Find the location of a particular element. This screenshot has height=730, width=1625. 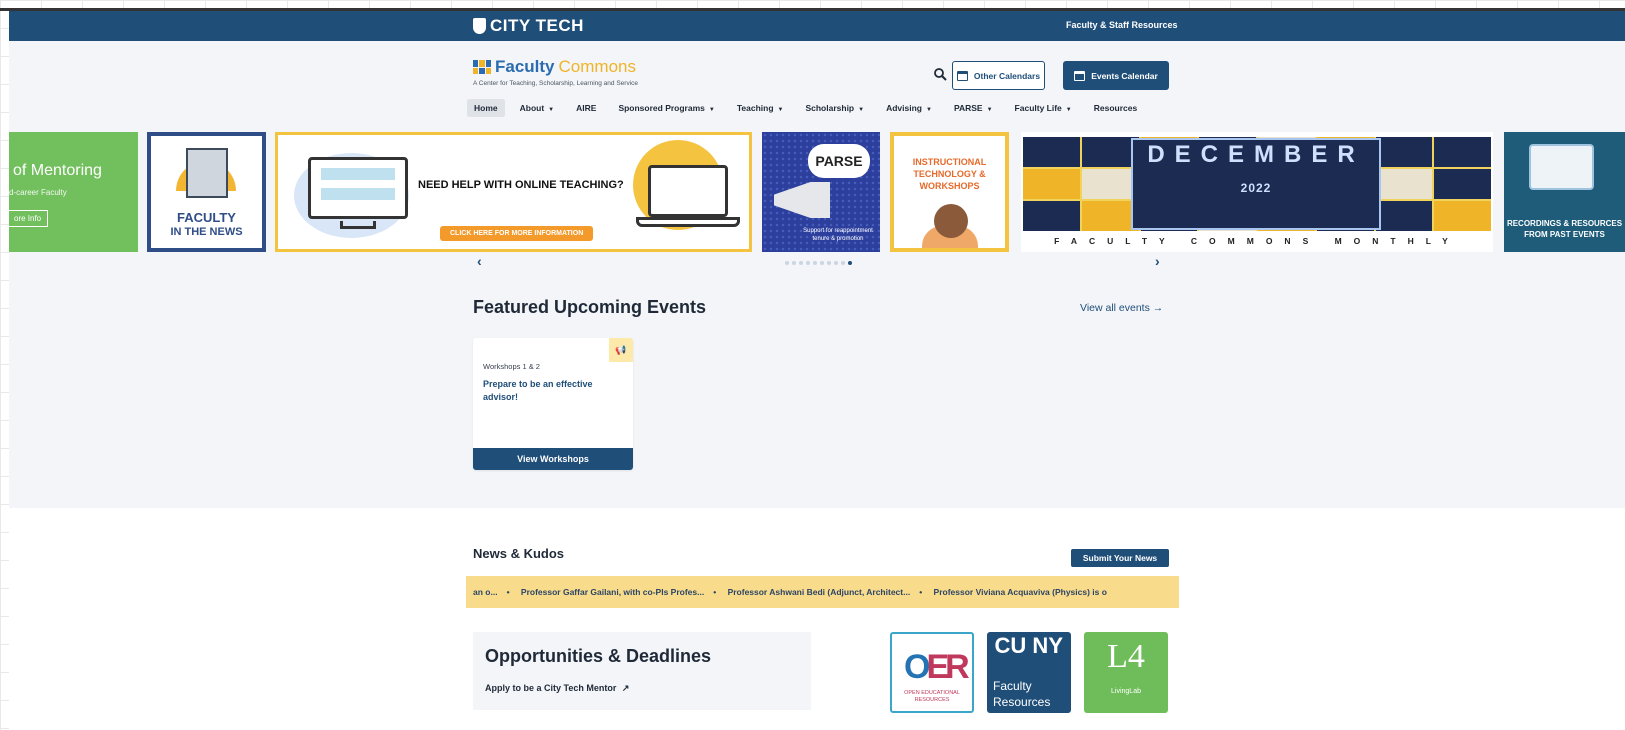

living-lab-label: LivingLab is located at coordinates (1126, 691).